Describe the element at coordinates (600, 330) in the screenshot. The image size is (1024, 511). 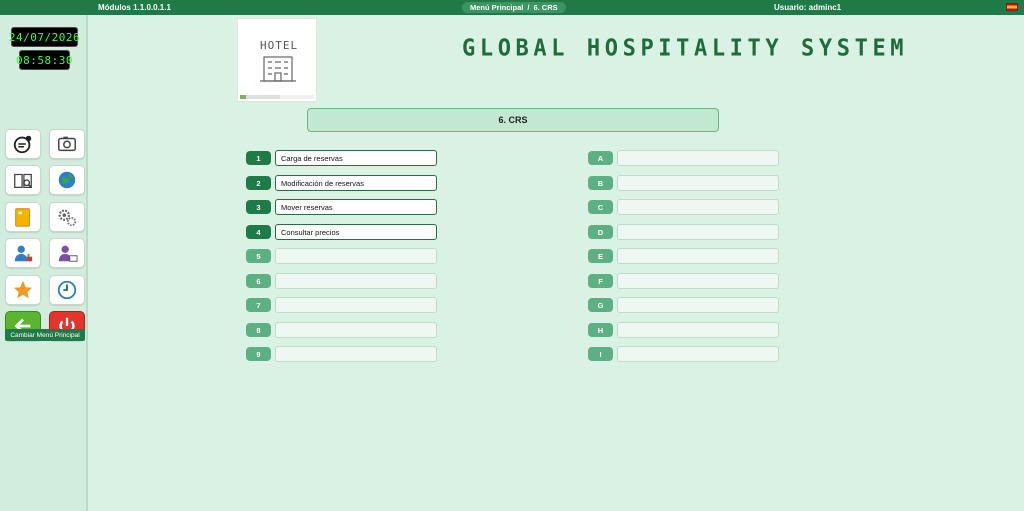
I see `option-key: H` at that location.